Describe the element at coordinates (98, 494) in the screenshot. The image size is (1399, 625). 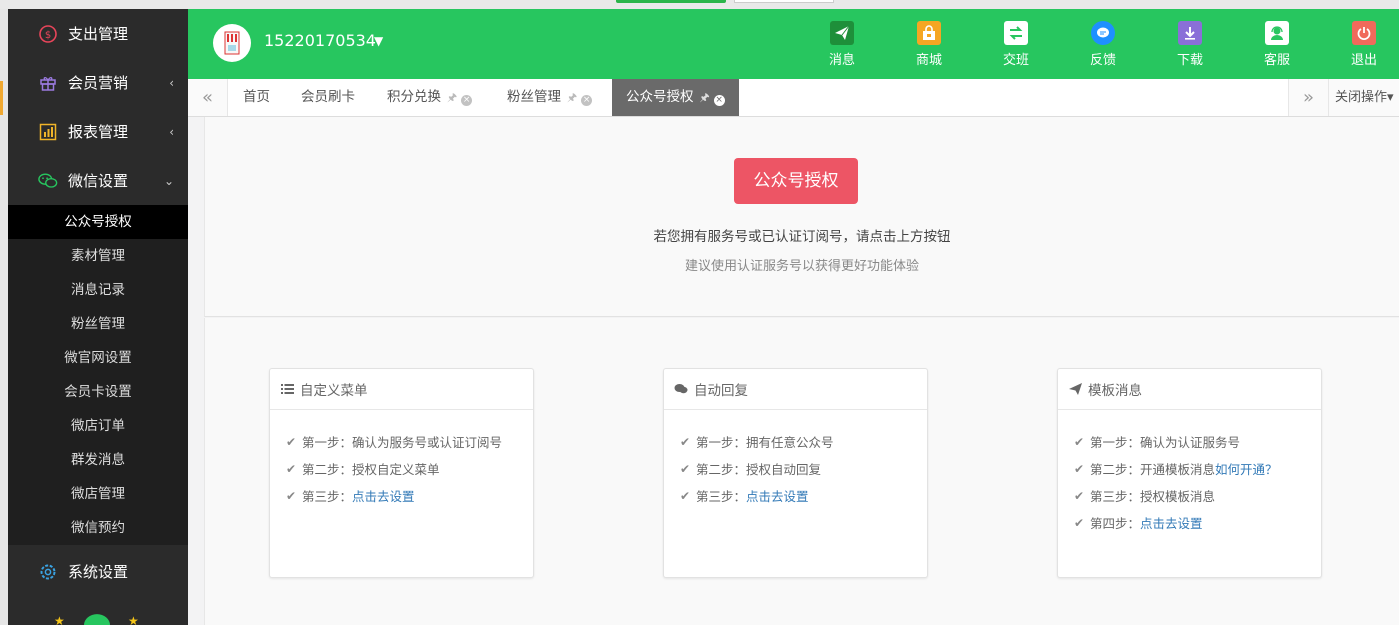
I see `submenu-item-shop: 微店管理` at that location.